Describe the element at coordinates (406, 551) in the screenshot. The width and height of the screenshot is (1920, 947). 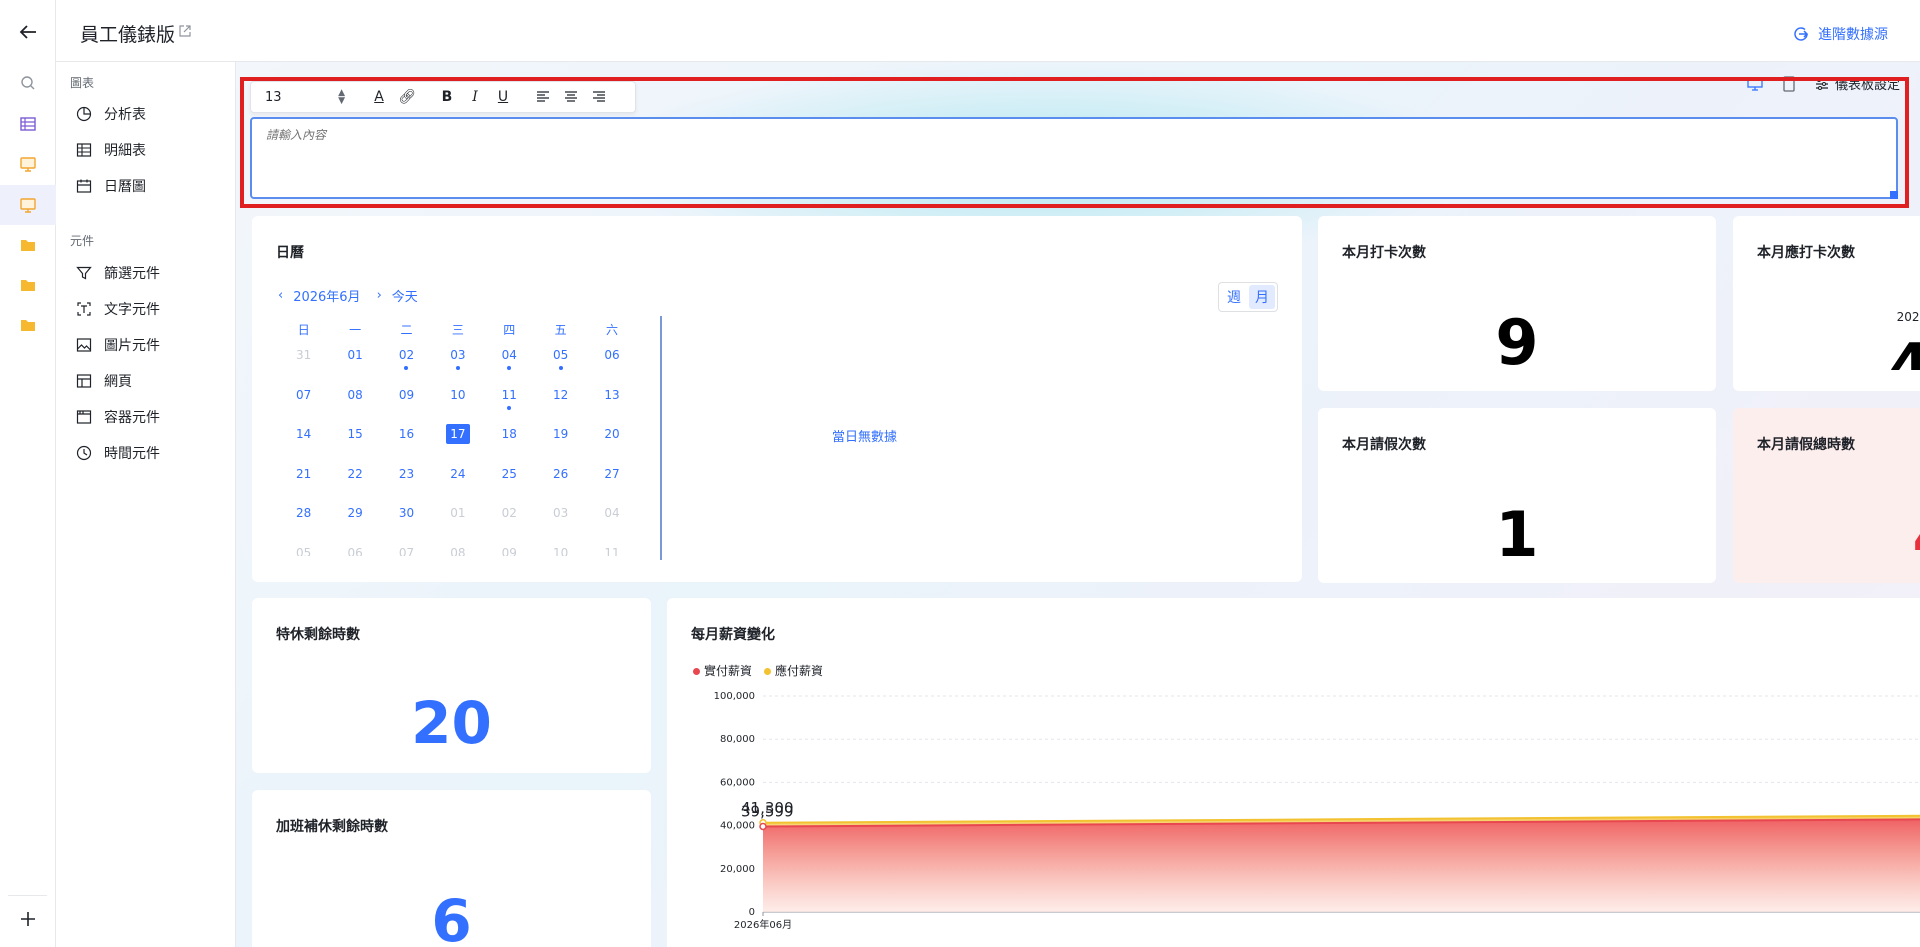
I see `calendar-day-number: 07` at that location.